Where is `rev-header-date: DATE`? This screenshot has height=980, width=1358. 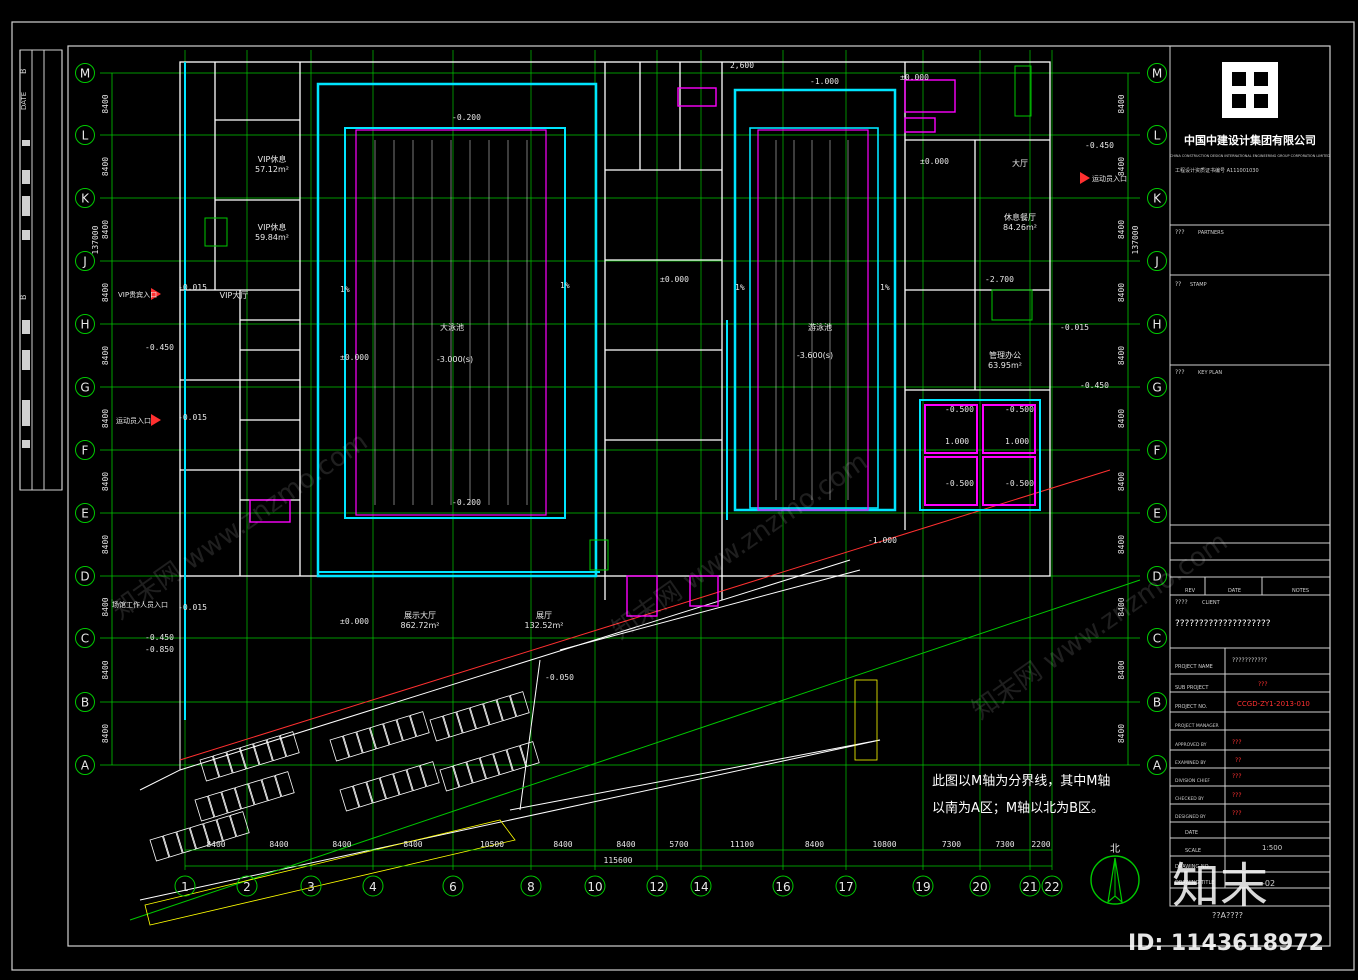 rev-header-date: DATE is located at coordinates (1234, 591).